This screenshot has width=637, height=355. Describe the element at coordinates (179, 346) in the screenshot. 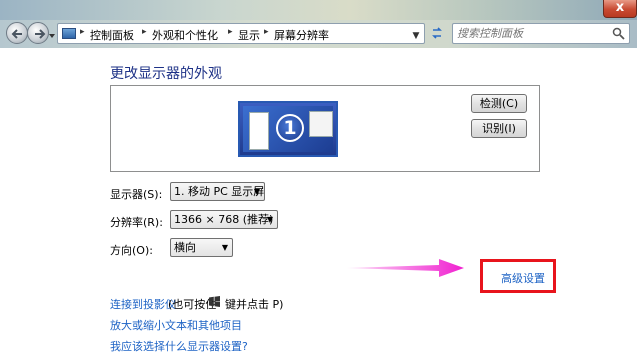

I see `which-display-settings-link: 我应该选择什么显示器设置?` at that location.